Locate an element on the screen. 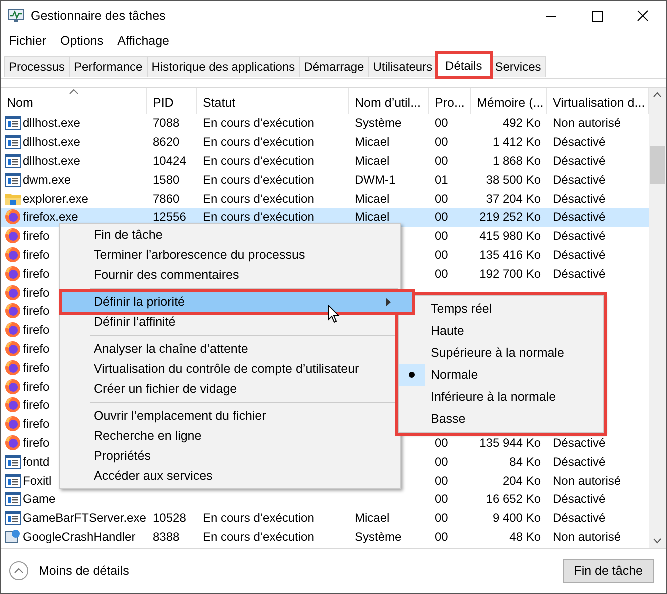 The image size is (667, 594). name-cell: GoogleCrashHandler is located at coordinates (79, 537).